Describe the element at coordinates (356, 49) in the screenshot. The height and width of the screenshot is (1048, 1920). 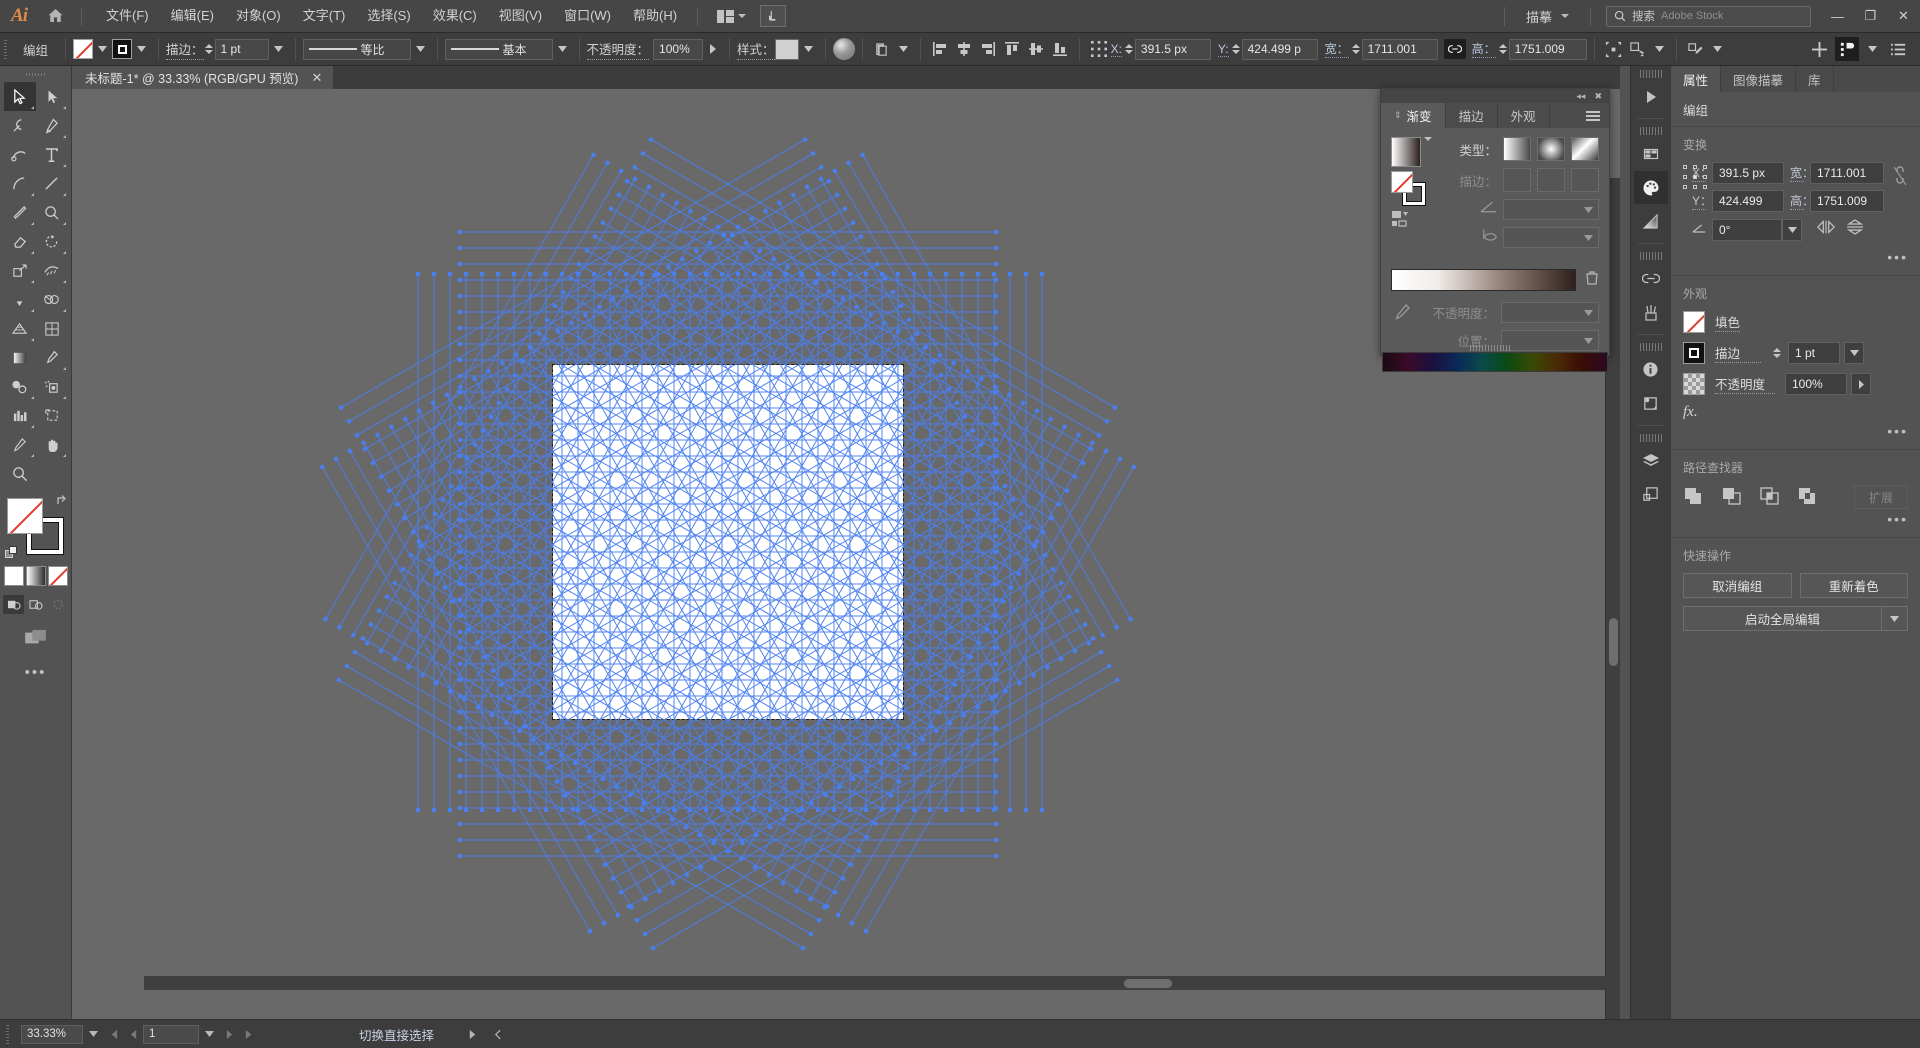
I see `variable-width-profile: 等比` at that location.